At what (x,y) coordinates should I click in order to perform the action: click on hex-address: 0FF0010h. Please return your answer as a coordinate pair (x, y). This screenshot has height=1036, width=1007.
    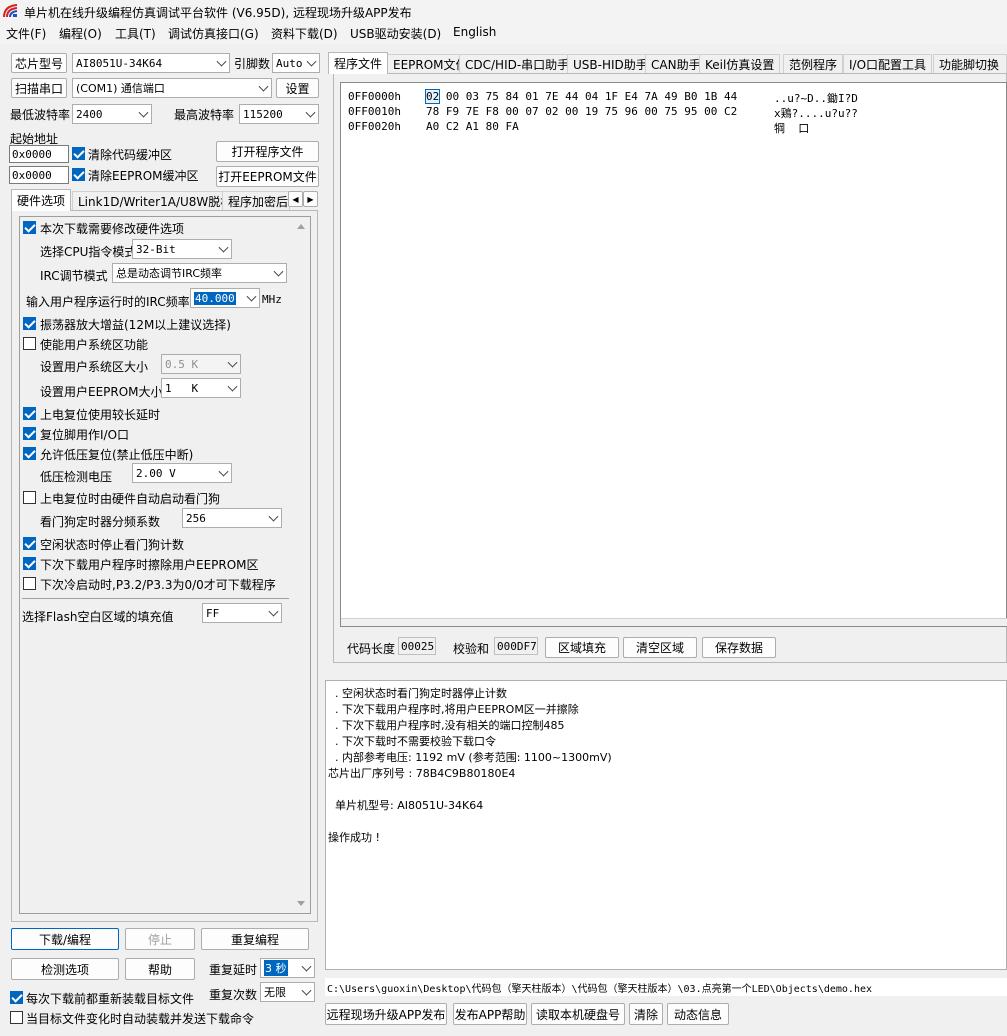
    Looking at the image, I should click on (374, 111).